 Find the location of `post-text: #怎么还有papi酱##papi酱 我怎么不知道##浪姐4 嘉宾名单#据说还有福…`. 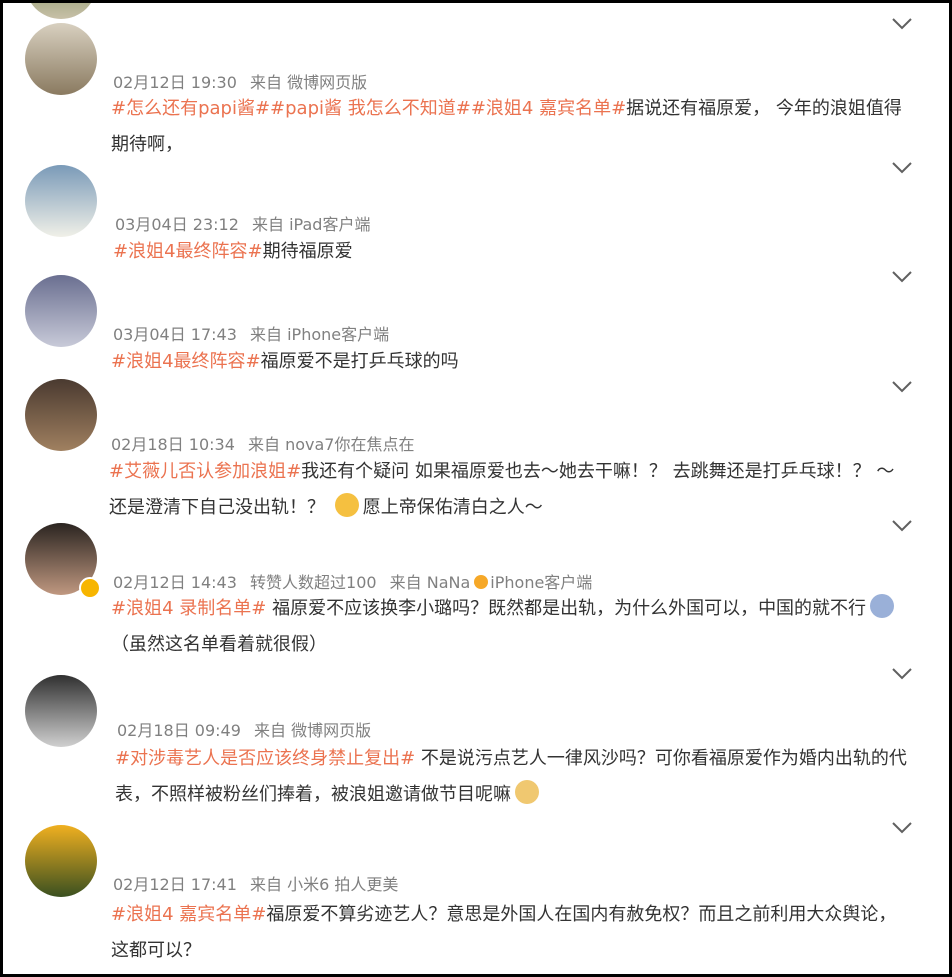

post-text: #怎么还有papi酱##papi酱 我怎么不知道##浪姐4 嘉宾名单#据说还有福… is located at coordinates (511, 127).